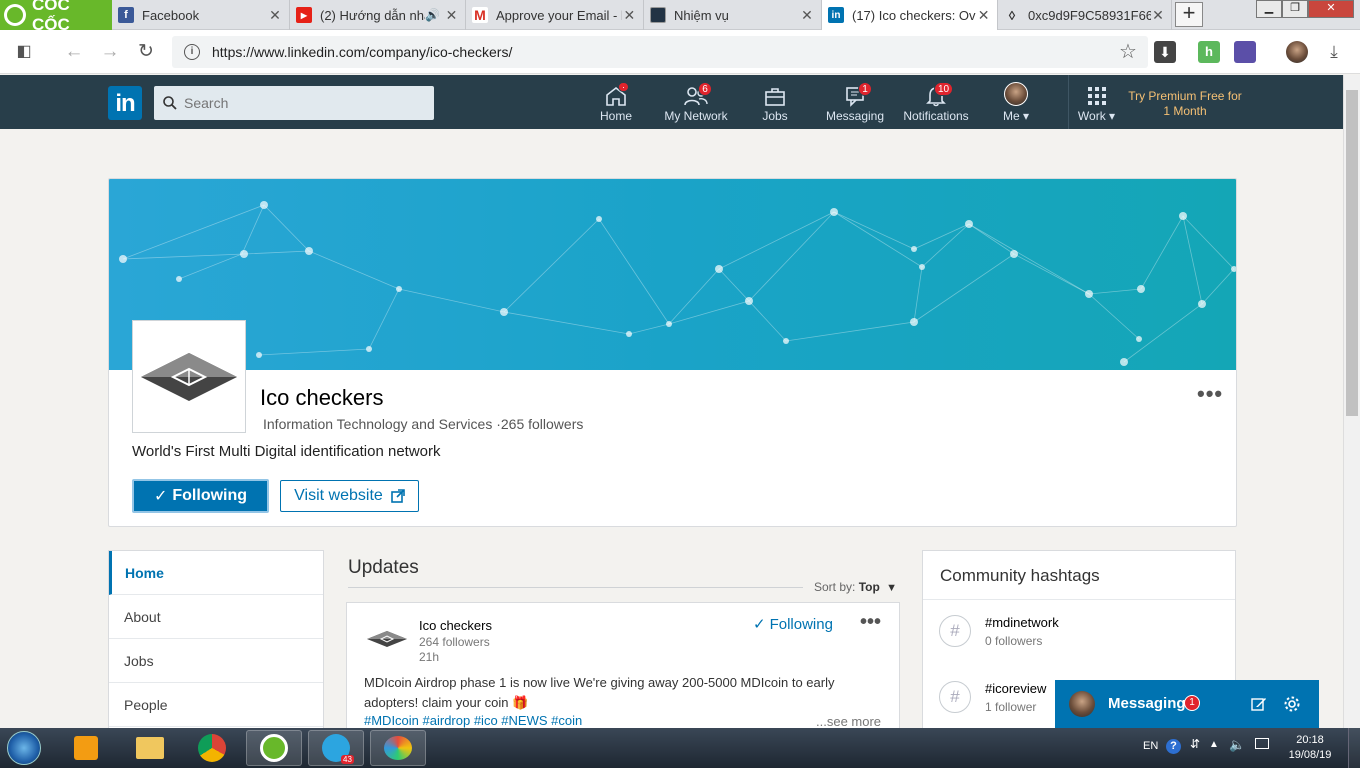 The height and width of the screenshot is (768, 1360). Describe the element at coordinates (936, 102) in the screenshot. I see `nav-notifications: Notifications 10` at that location.